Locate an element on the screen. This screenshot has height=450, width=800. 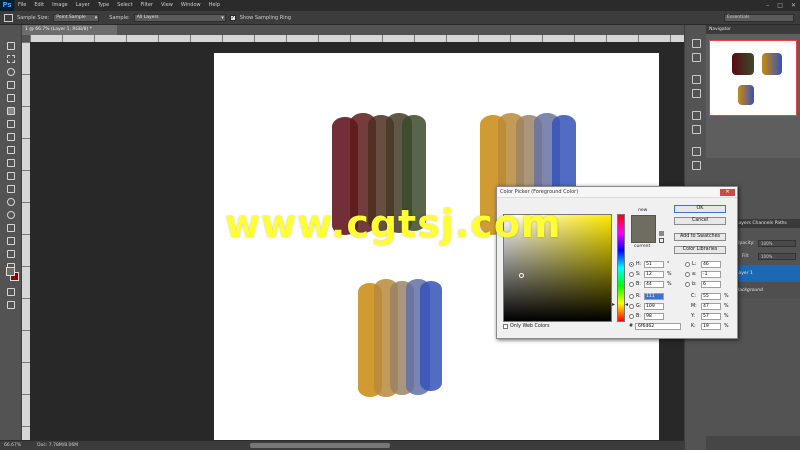
close-window-button: ✕ is located at coordinates (793, 5).